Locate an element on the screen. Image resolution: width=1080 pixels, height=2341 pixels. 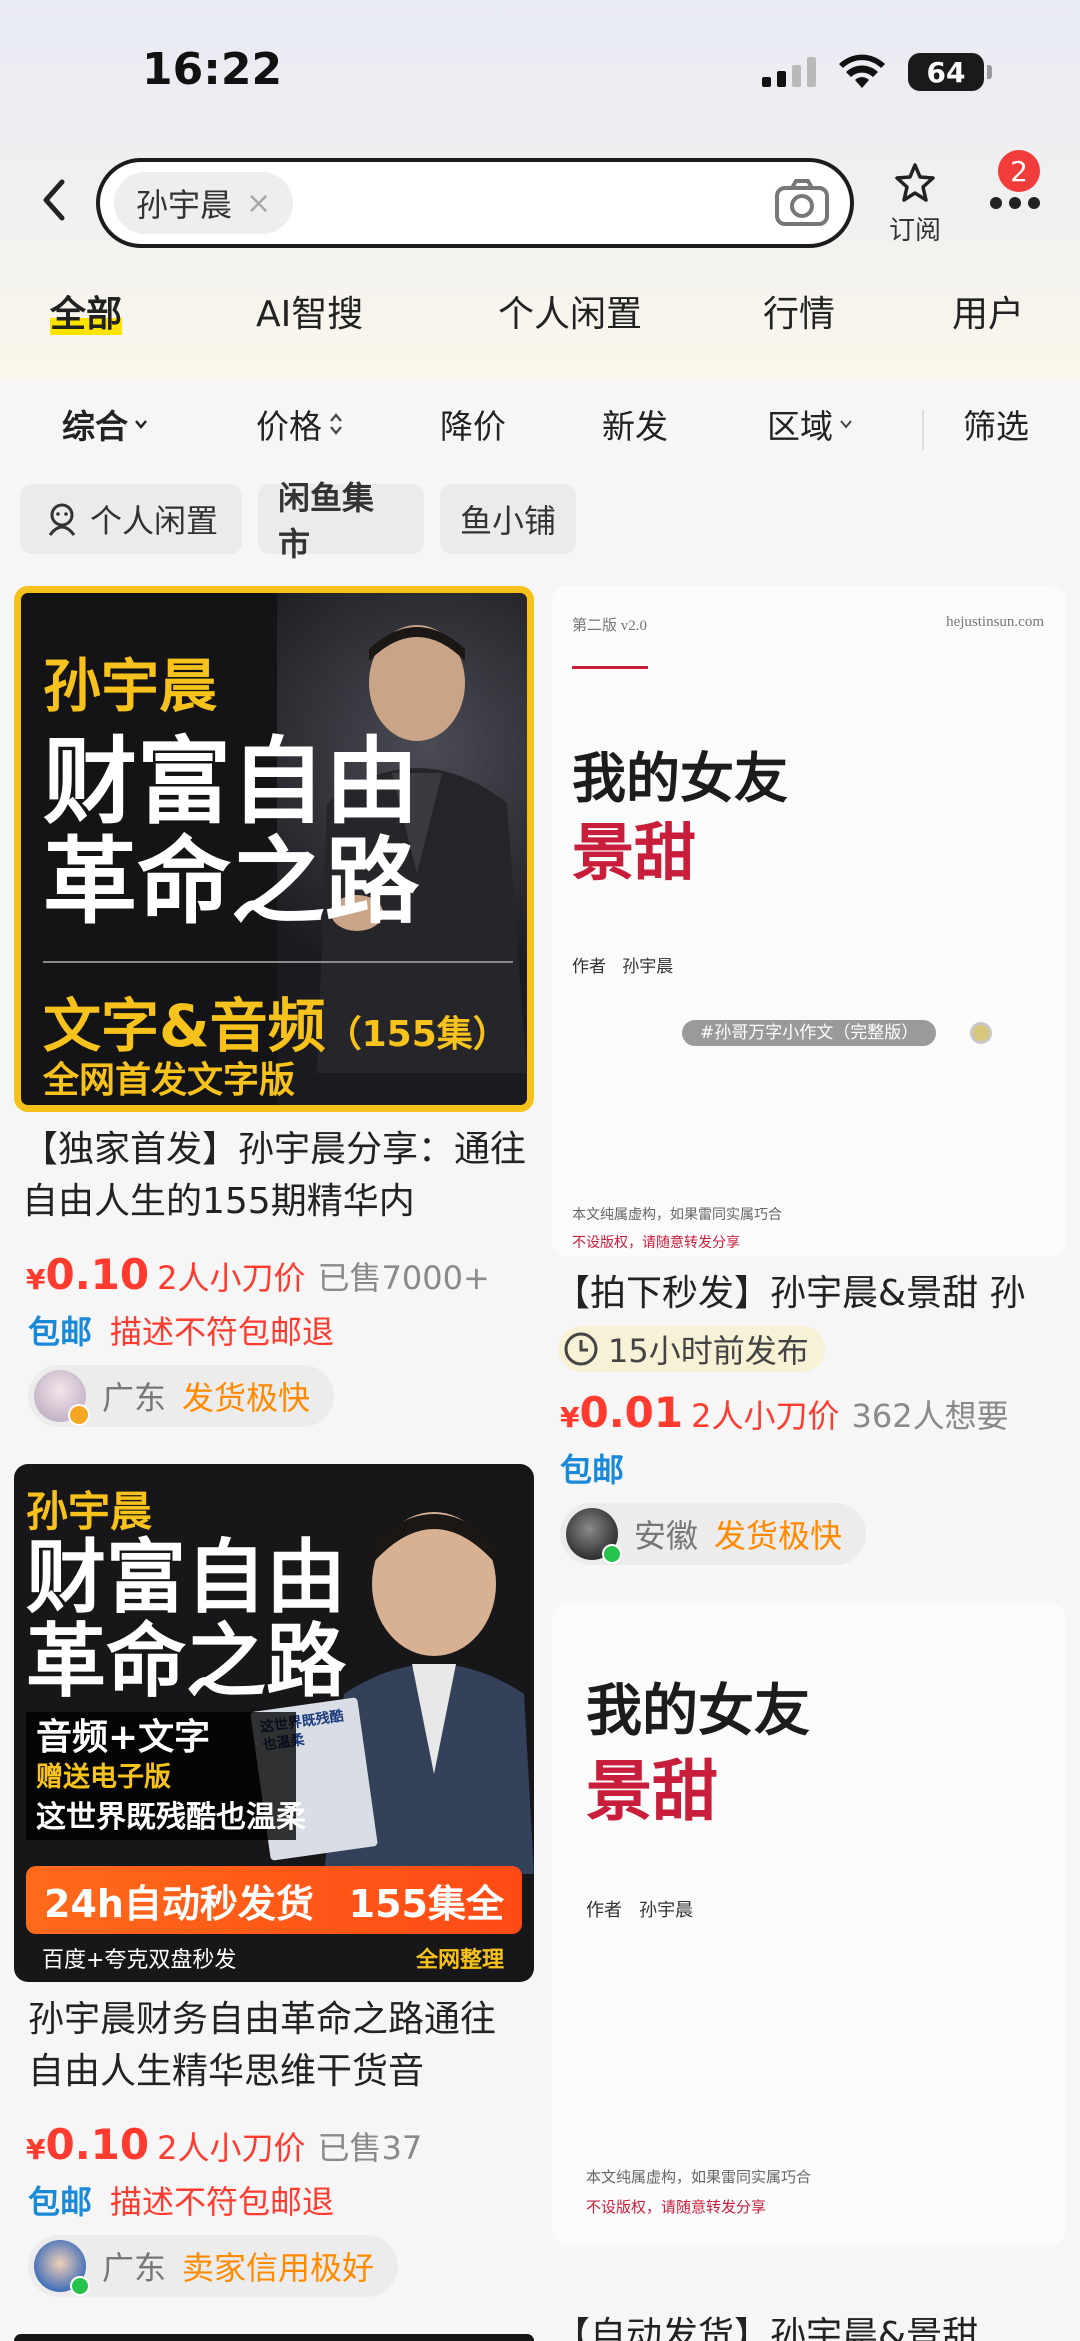
seller-location: 广东 is located at coordinates (134, 1398).